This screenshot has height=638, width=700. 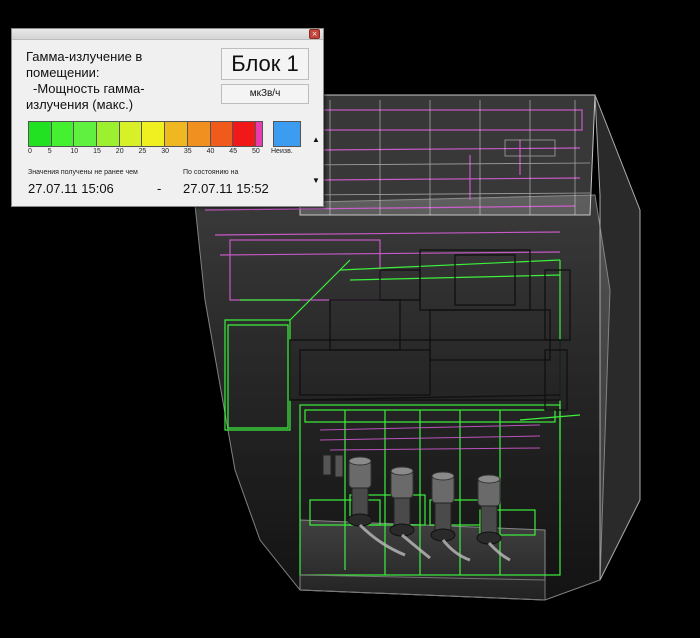 I want to click on unknown-label: Неизв., so click(x=282, y=151).